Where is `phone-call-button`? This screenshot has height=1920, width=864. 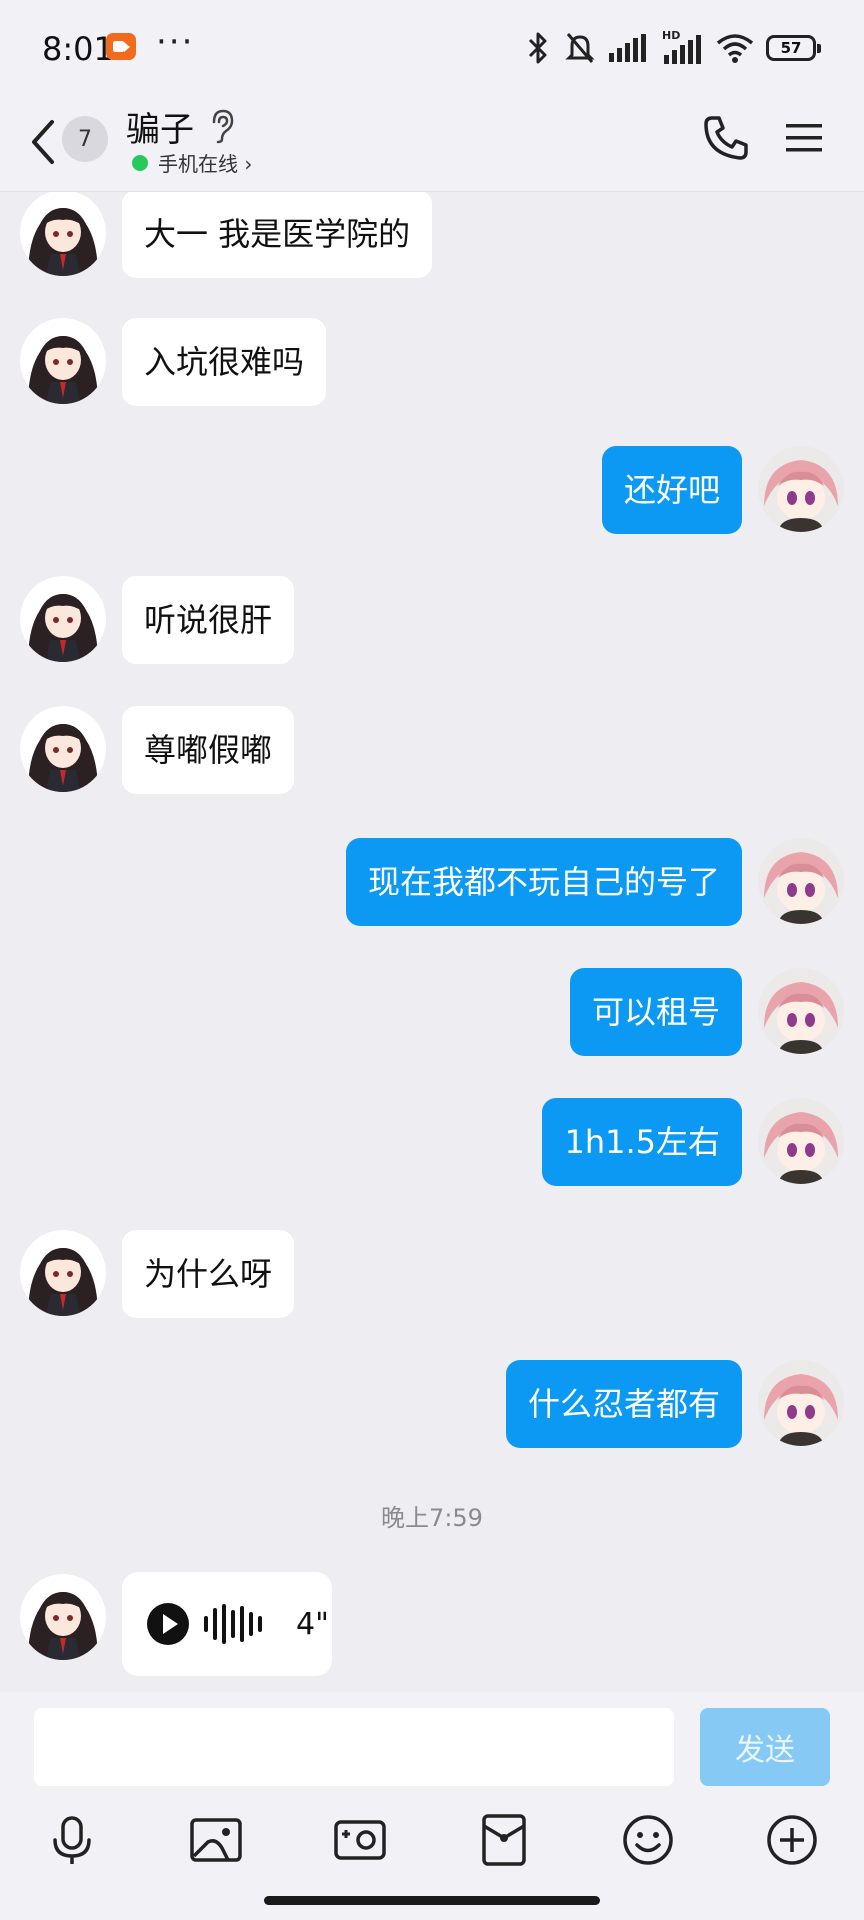 phone-call-button is located at coordinates (726, 138).